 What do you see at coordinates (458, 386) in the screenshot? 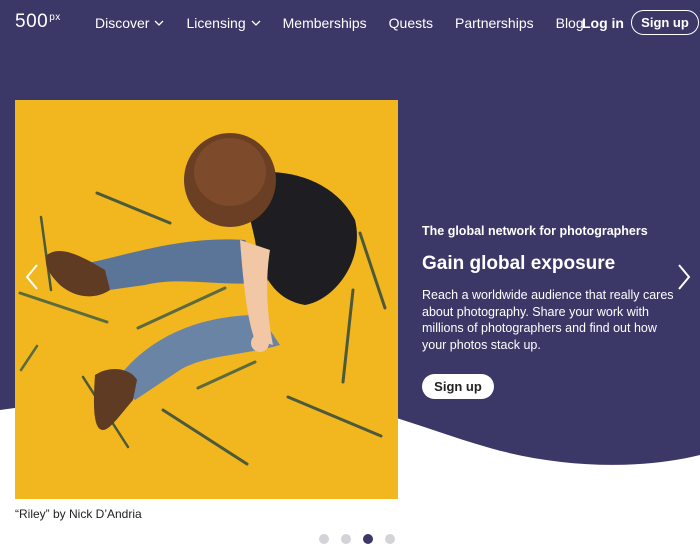
I see `signup-button-hero: Sign up` at bounding box center [458, 386].